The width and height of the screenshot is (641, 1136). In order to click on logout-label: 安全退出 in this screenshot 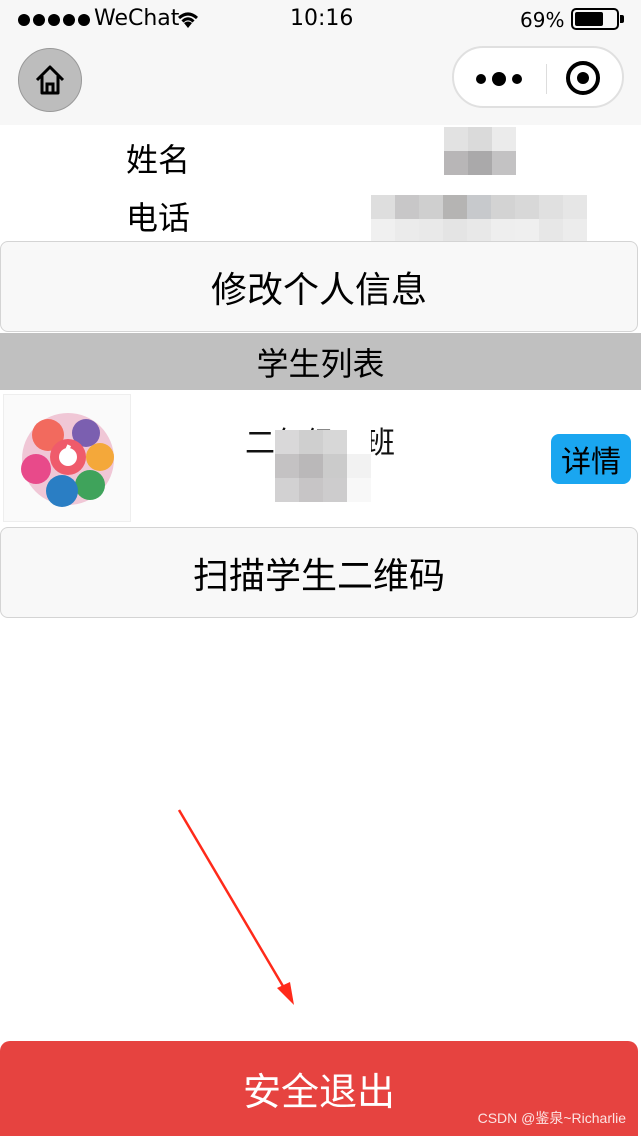, I will do `click(318, 1092)`.